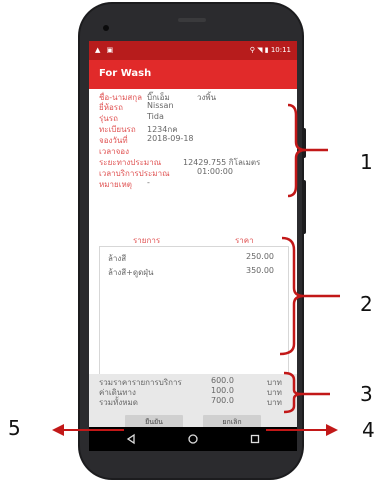 This screenshot has height=481, width=388. Describe the element at coordinates (14, 428) in the screenshot. I see `annotation-5: 5` at that location.